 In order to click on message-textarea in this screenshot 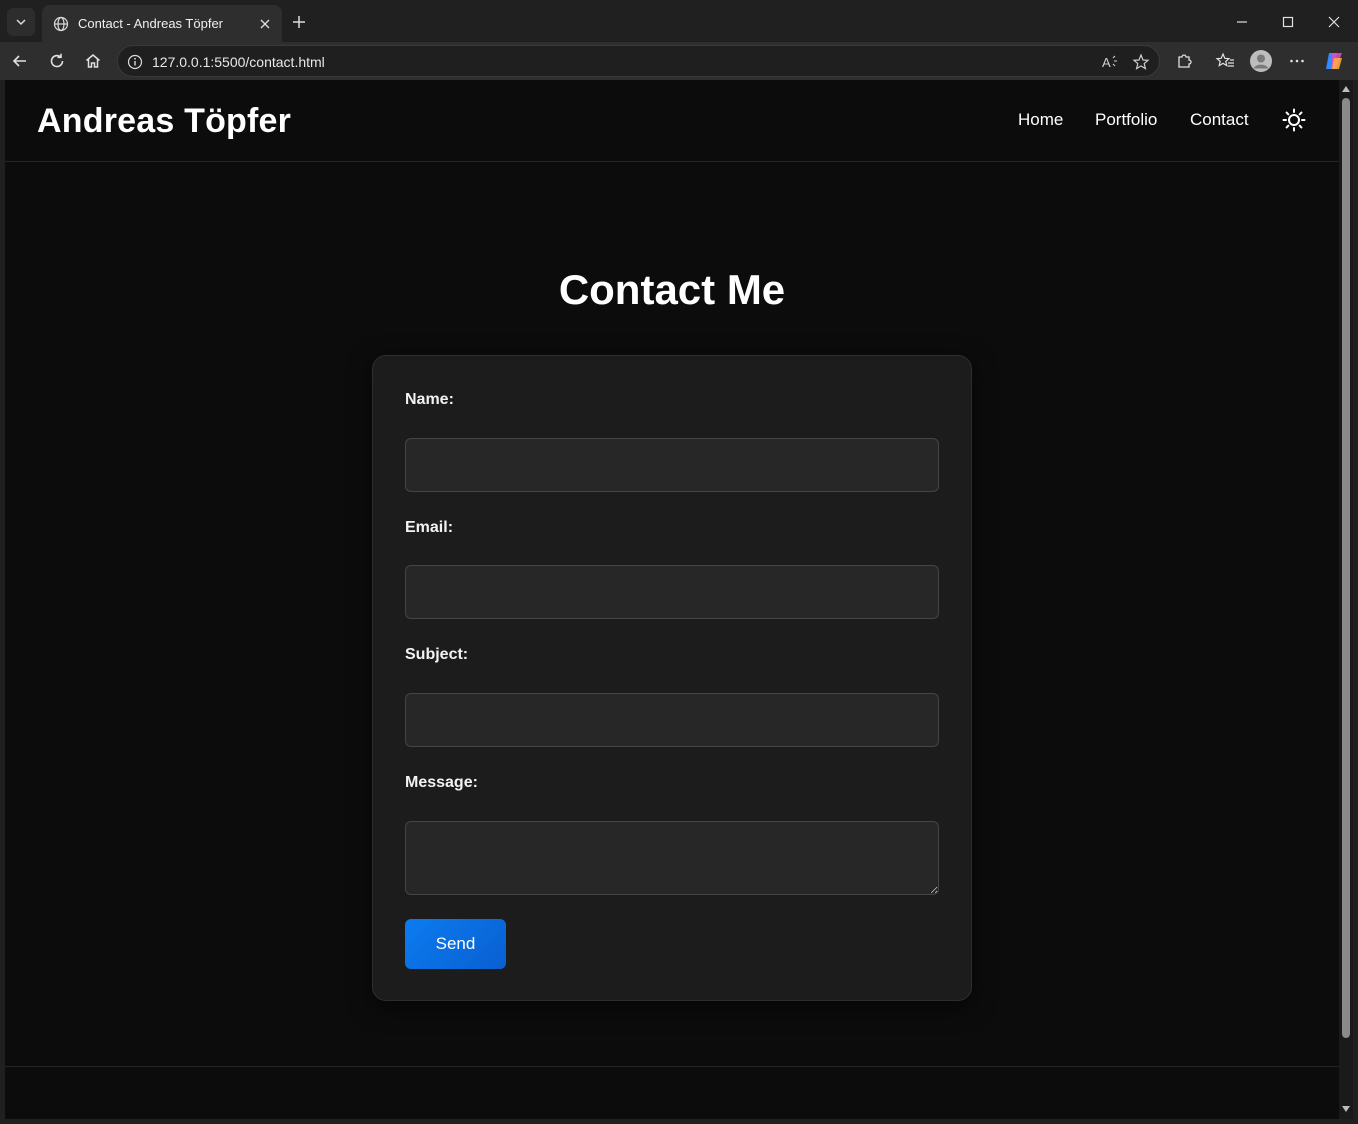, I will do `click(672, 858)`.